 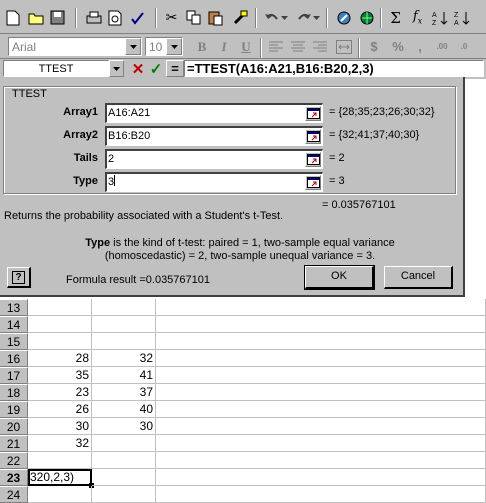 I want to click on currency-icon: $, so click(x=374, y=46).